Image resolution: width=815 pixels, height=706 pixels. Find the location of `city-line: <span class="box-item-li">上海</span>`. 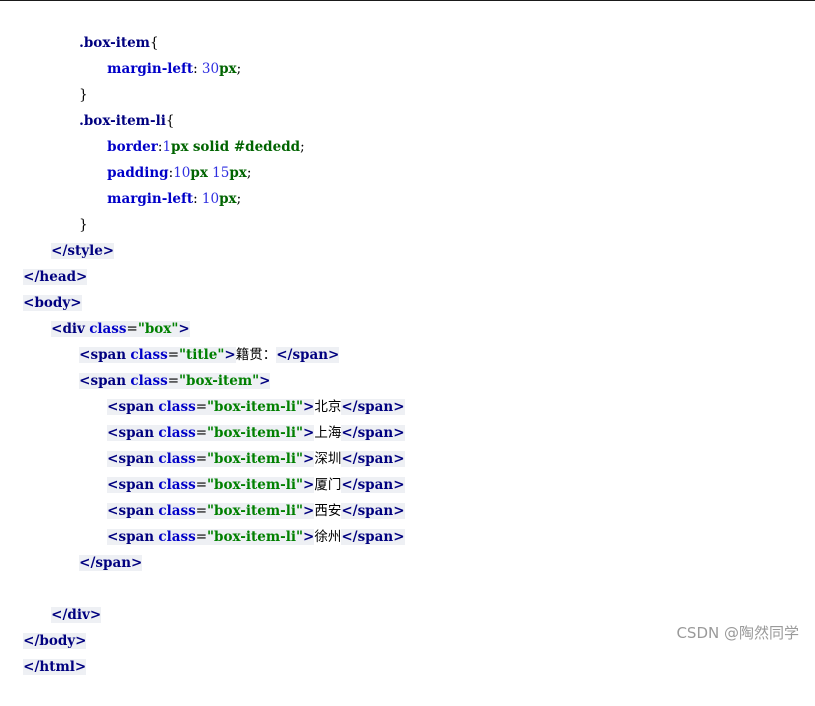

city-line: <span class="box-item-li">上海</span> is located at coordinates (256, 433).